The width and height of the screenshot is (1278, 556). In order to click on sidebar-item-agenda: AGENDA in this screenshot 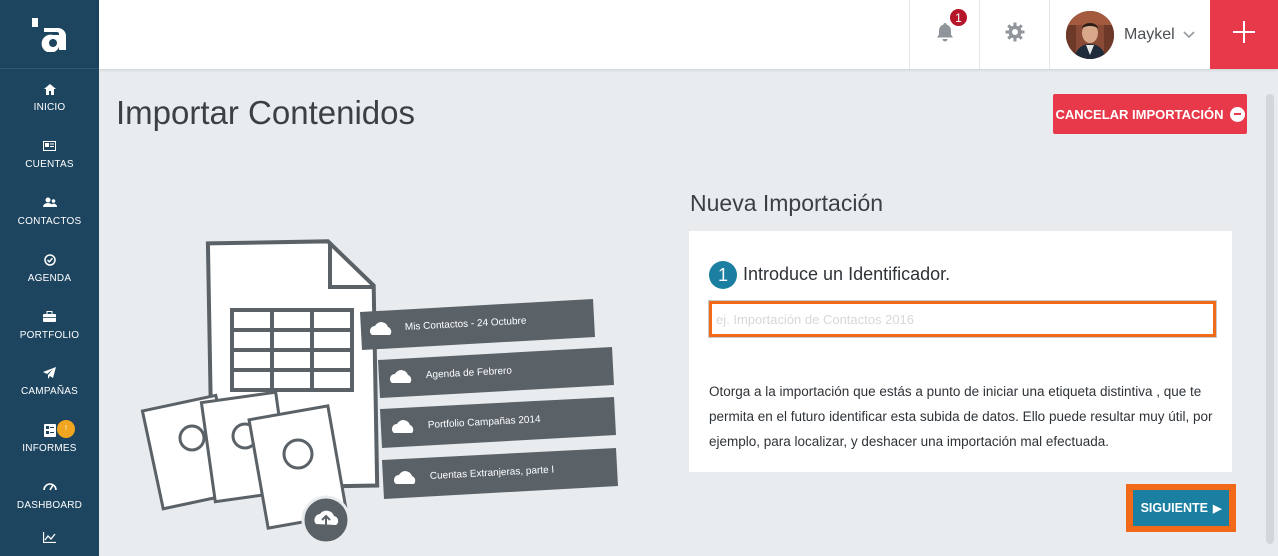, I will do `click(49, 267)`.